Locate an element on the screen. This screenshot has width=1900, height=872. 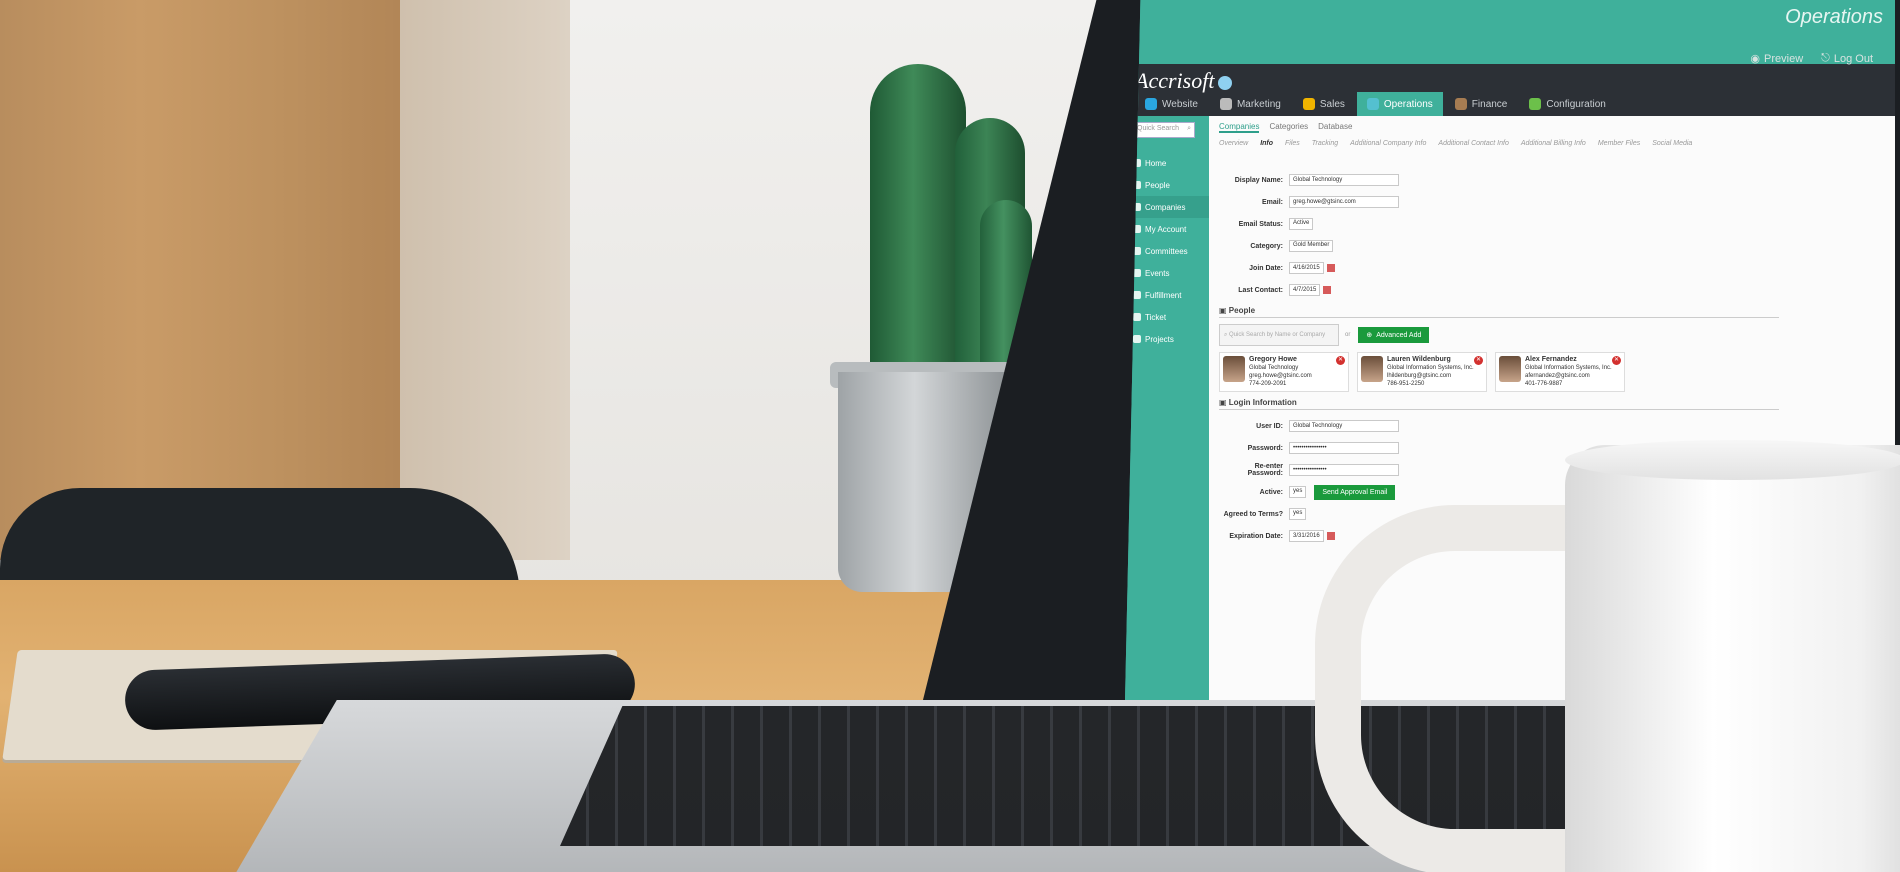
sidebar-item-label: Fulfillment is located at coordinates (1163, 295).